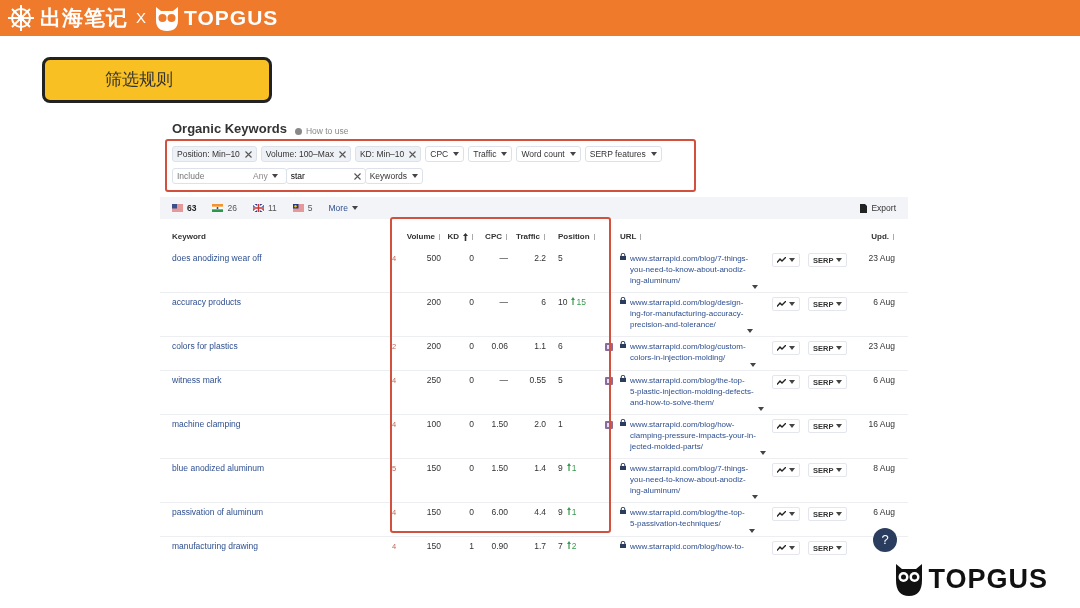 The height and width of the screenshot is (608, 1080). Describe the element at coordinates (264, 208) in the screenshot. I see `country-tab: 11` at that location.